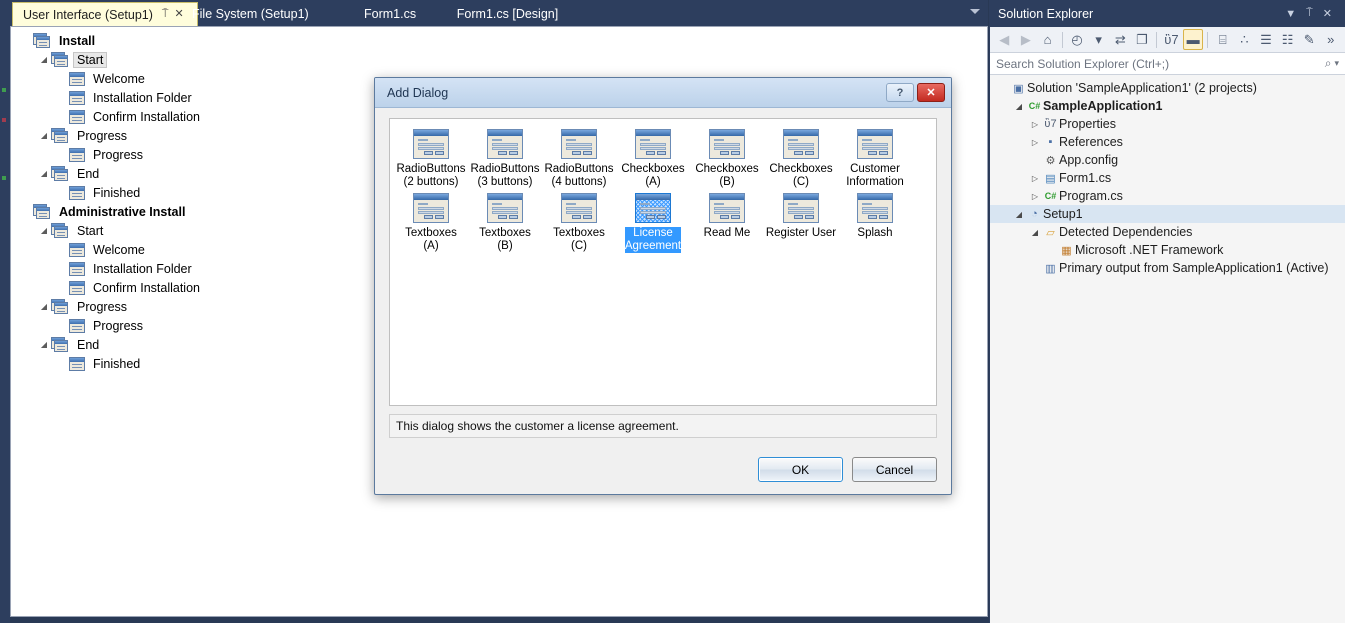 This screenshot has height=623, width=1345. Describe the element at coordinates (1244, 39) in the screenshot. I see `collapse-all-icon: ∴` at that location.